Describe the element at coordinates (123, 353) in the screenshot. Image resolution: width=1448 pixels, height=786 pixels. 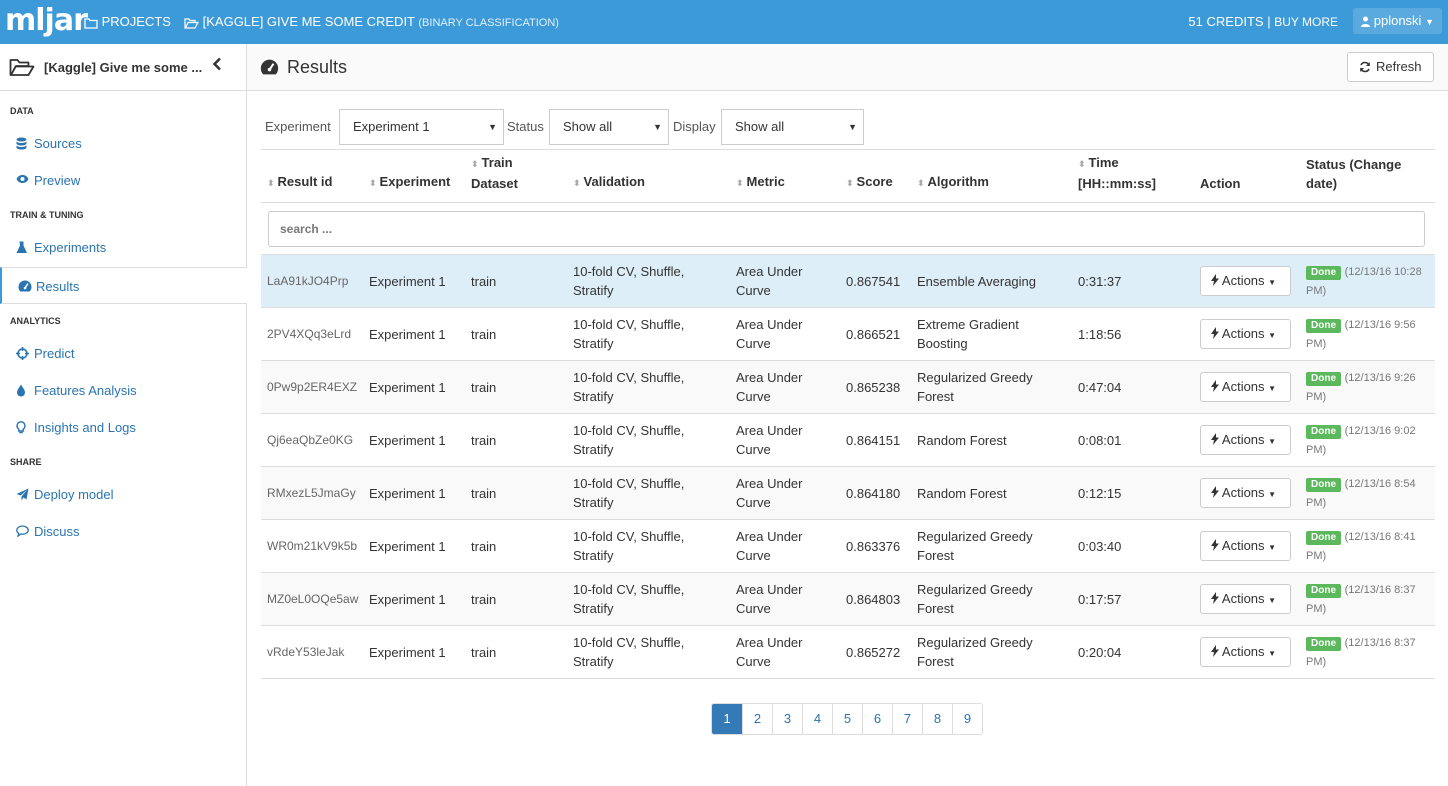
I see `sidebar-item-predict: Predict` at that location.